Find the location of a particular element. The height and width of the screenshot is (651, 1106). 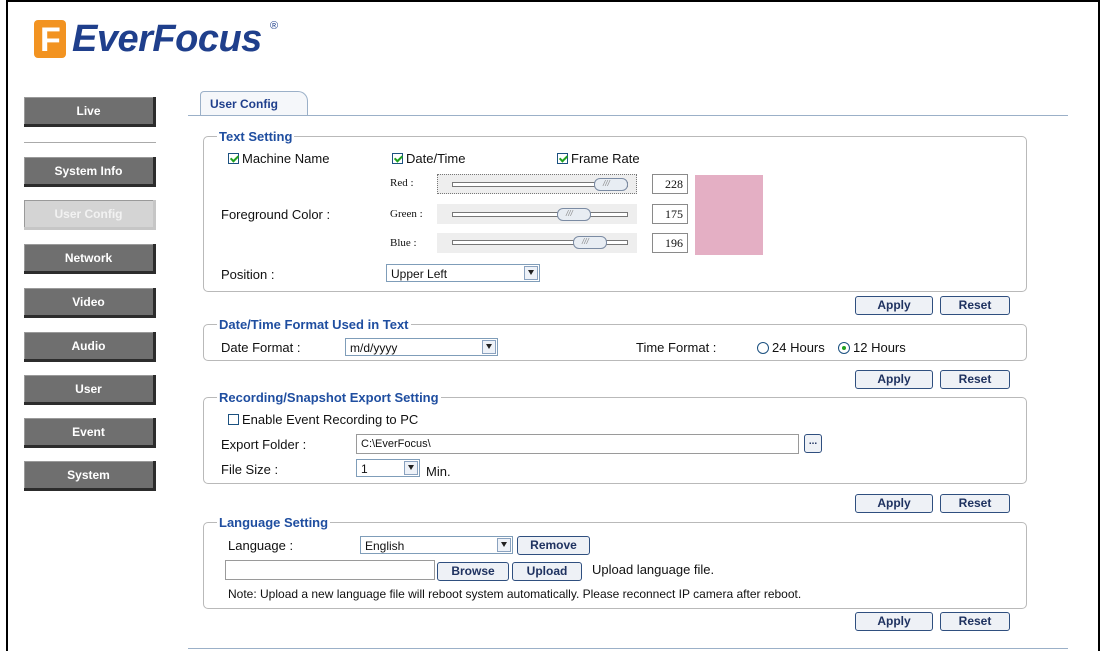

export-folder-input: C:\EverFocus\ is located at coordinates (577, 444).